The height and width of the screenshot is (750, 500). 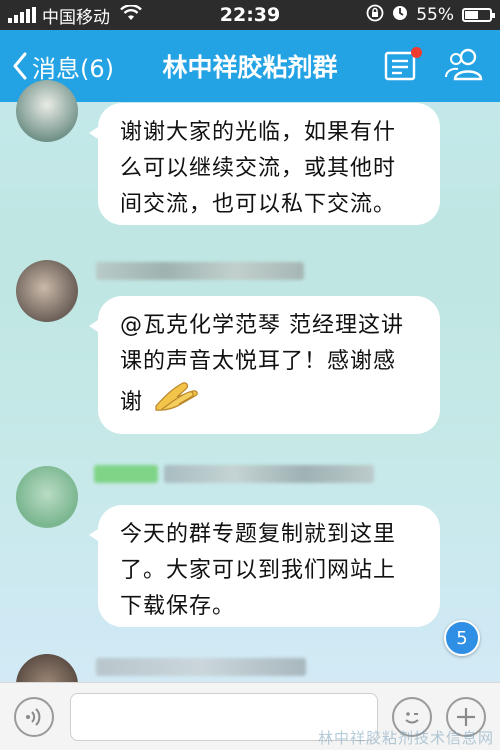 What do you see at coordinates (131, 14) in the screenshot?
I see `wifi-icon` at bounding box center [131, 14].